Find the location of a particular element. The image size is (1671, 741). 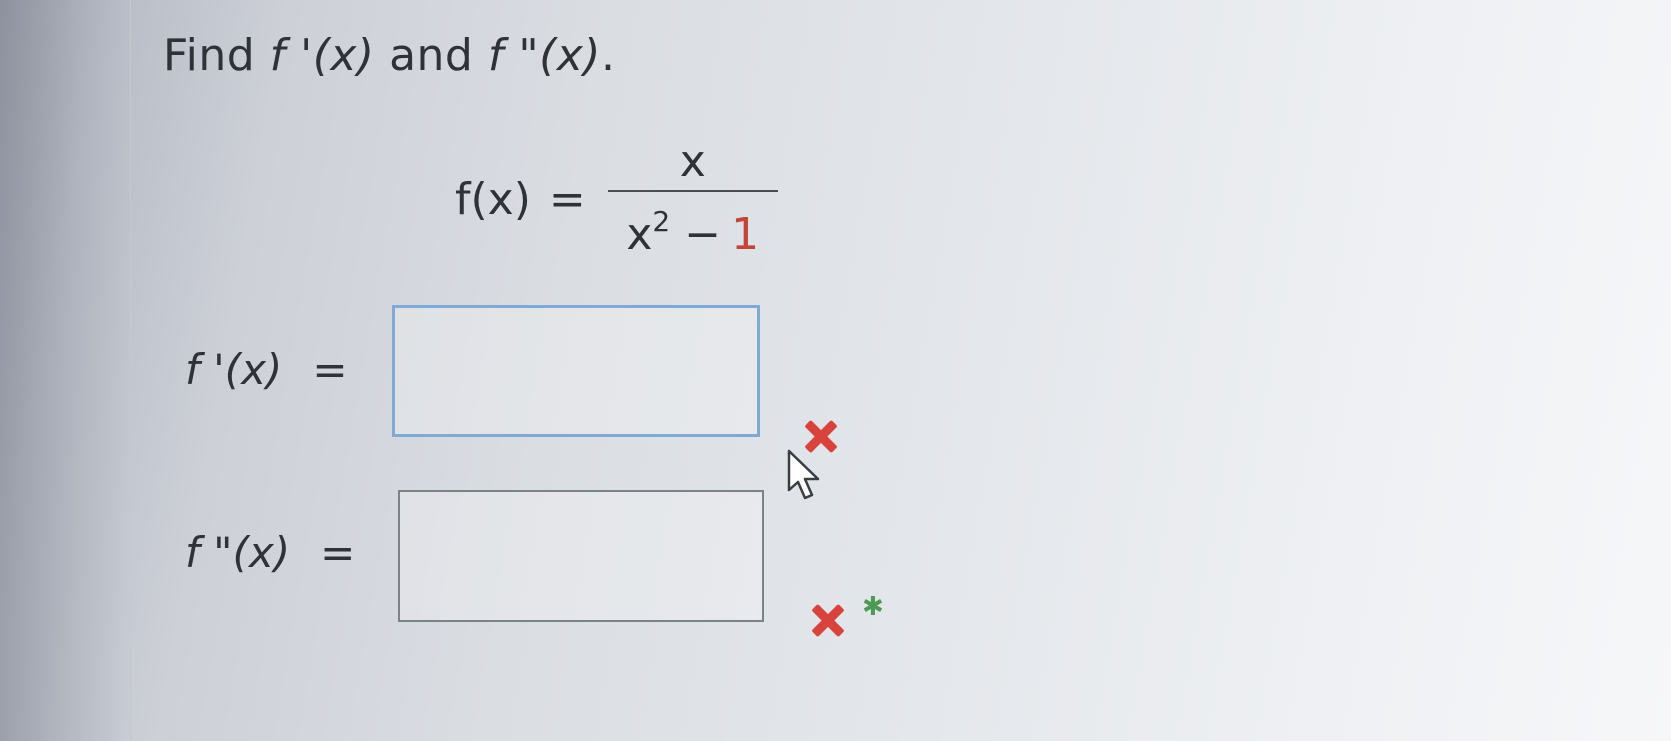

function-equals: = is located at coordinates (567, 199).